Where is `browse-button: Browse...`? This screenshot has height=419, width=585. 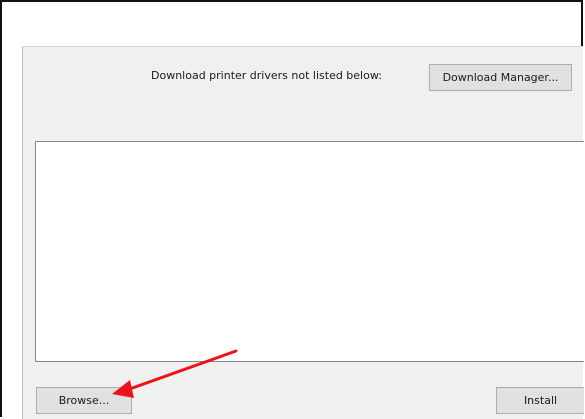
browse-button: Browse... is located at coordinates (84, 400).